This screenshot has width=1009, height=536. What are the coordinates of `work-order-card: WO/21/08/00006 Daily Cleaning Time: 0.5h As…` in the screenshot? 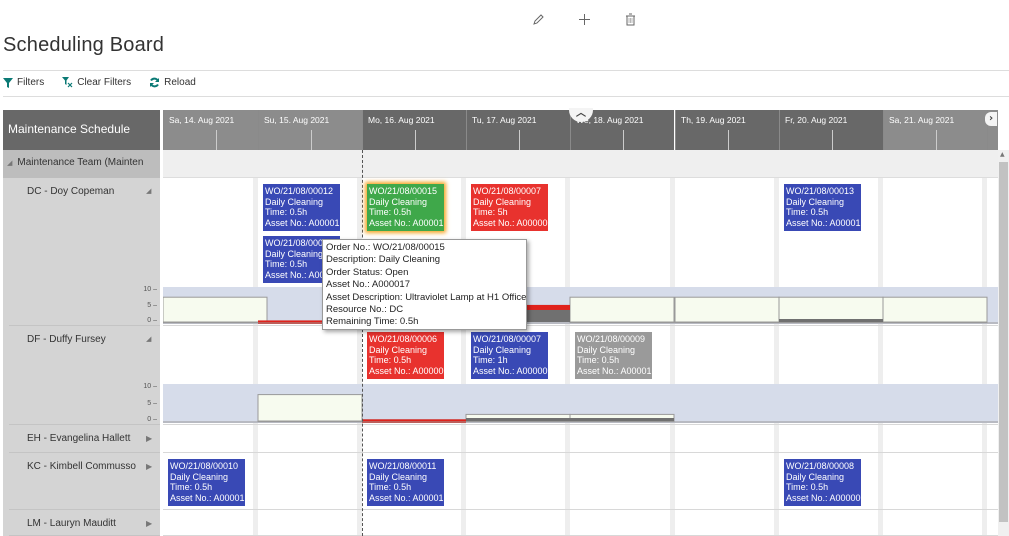 It's located at (405, 355).